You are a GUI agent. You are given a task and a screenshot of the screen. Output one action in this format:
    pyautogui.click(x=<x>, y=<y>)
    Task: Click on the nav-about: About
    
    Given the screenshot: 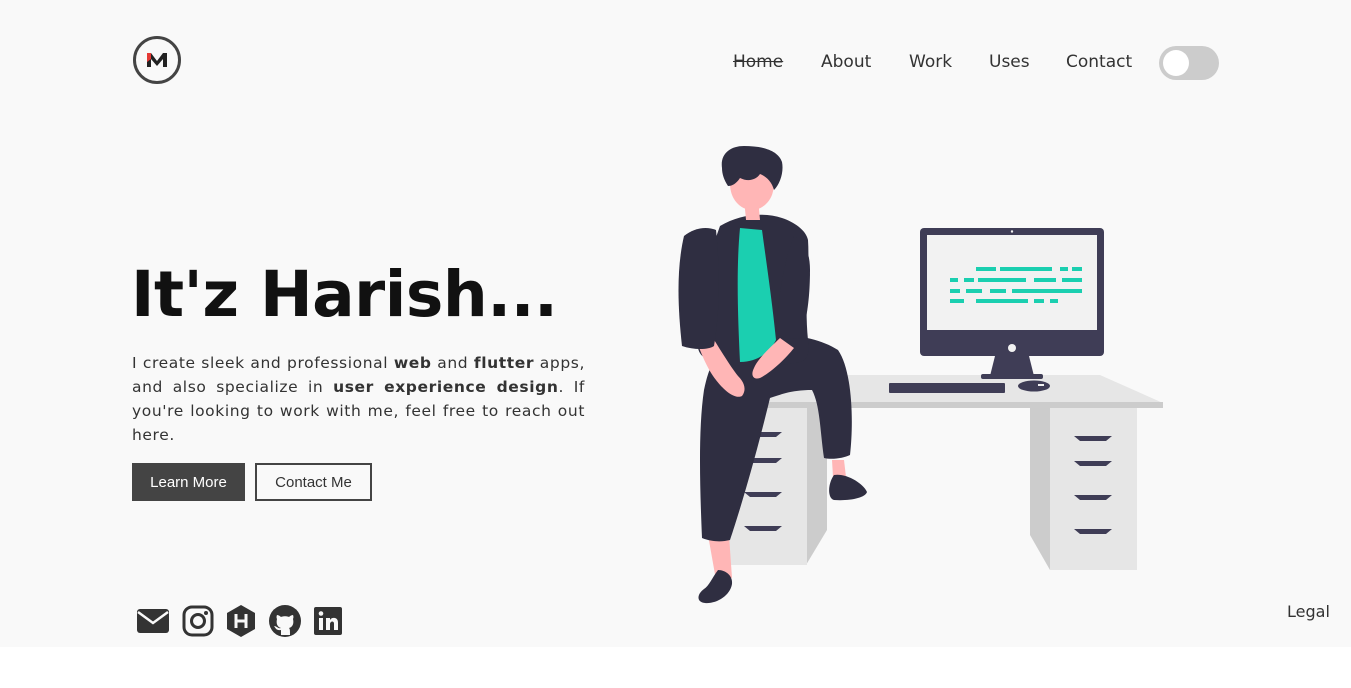 What is the action you would take?
    pyautogui.click(x=846, y=62)
    